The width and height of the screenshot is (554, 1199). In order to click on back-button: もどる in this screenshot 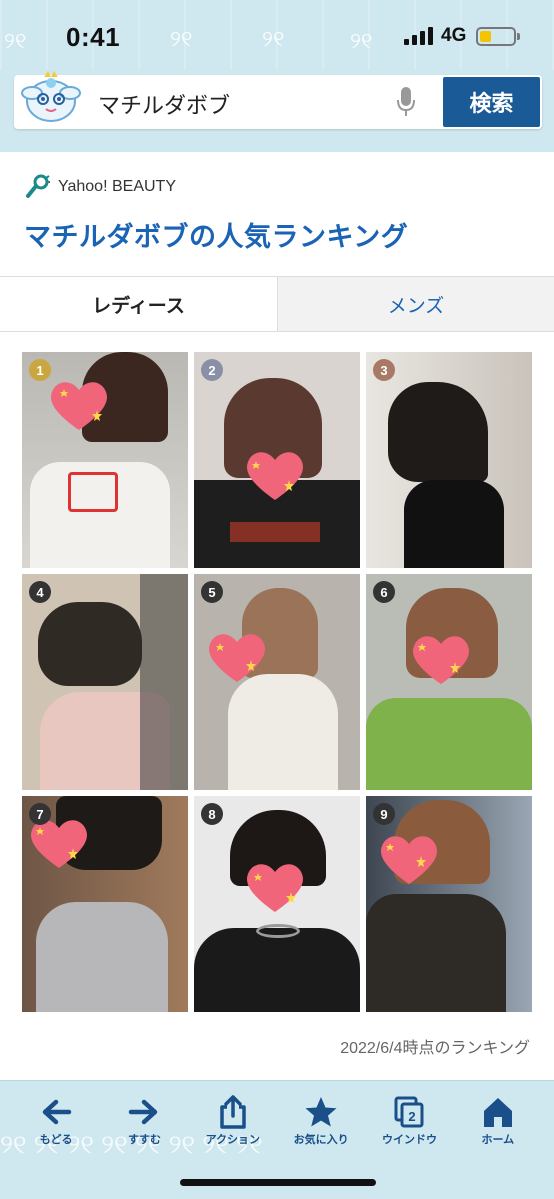, I will do `click(56, 1121)`.